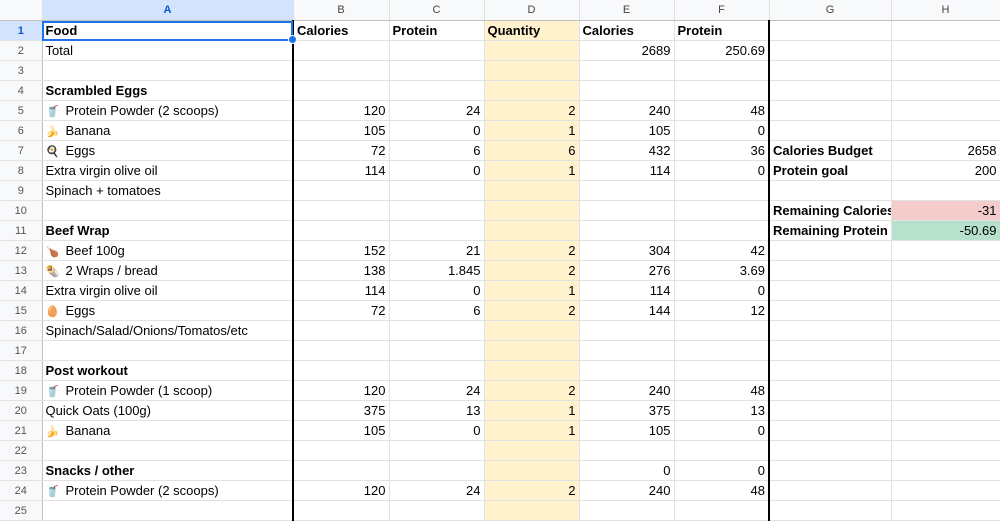 This screenshot has height=521, width=1000. Describe the element at coordinates (341, 250) in the screenshot. I see `cell-b: 152` at that location.